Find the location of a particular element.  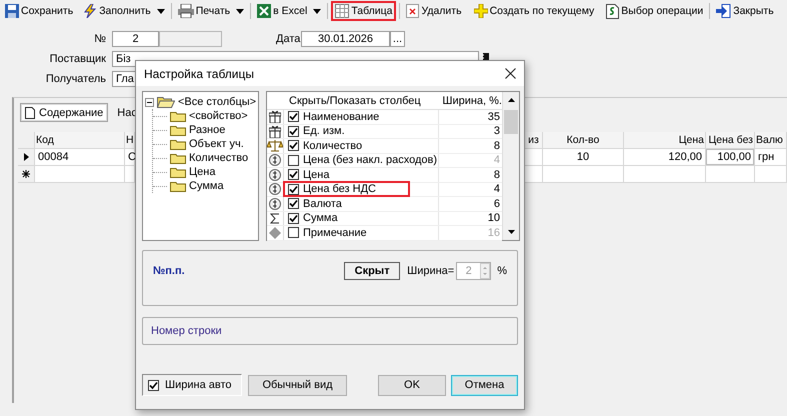

toolbar-button: Закрыть is located at coordinates (745, 11).